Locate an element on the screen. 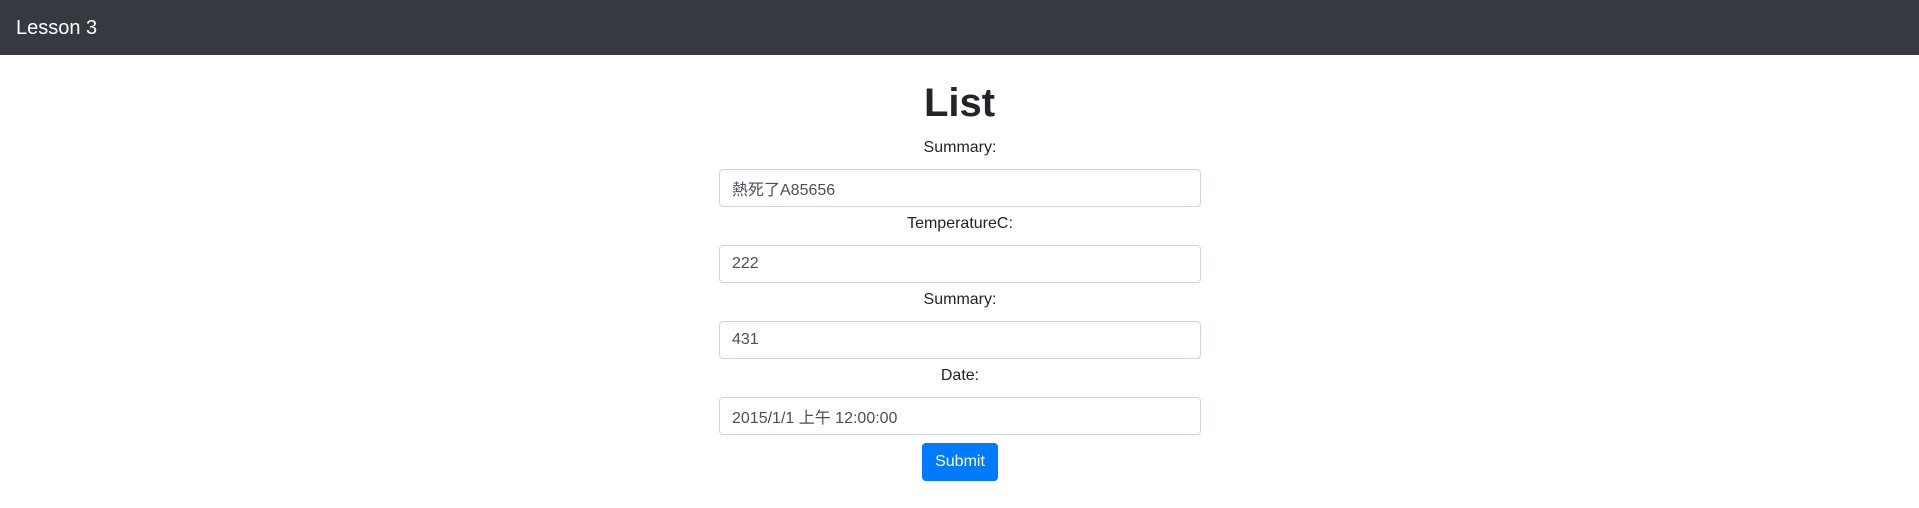  submit-button: Submit is located at coordinates (960, 462).